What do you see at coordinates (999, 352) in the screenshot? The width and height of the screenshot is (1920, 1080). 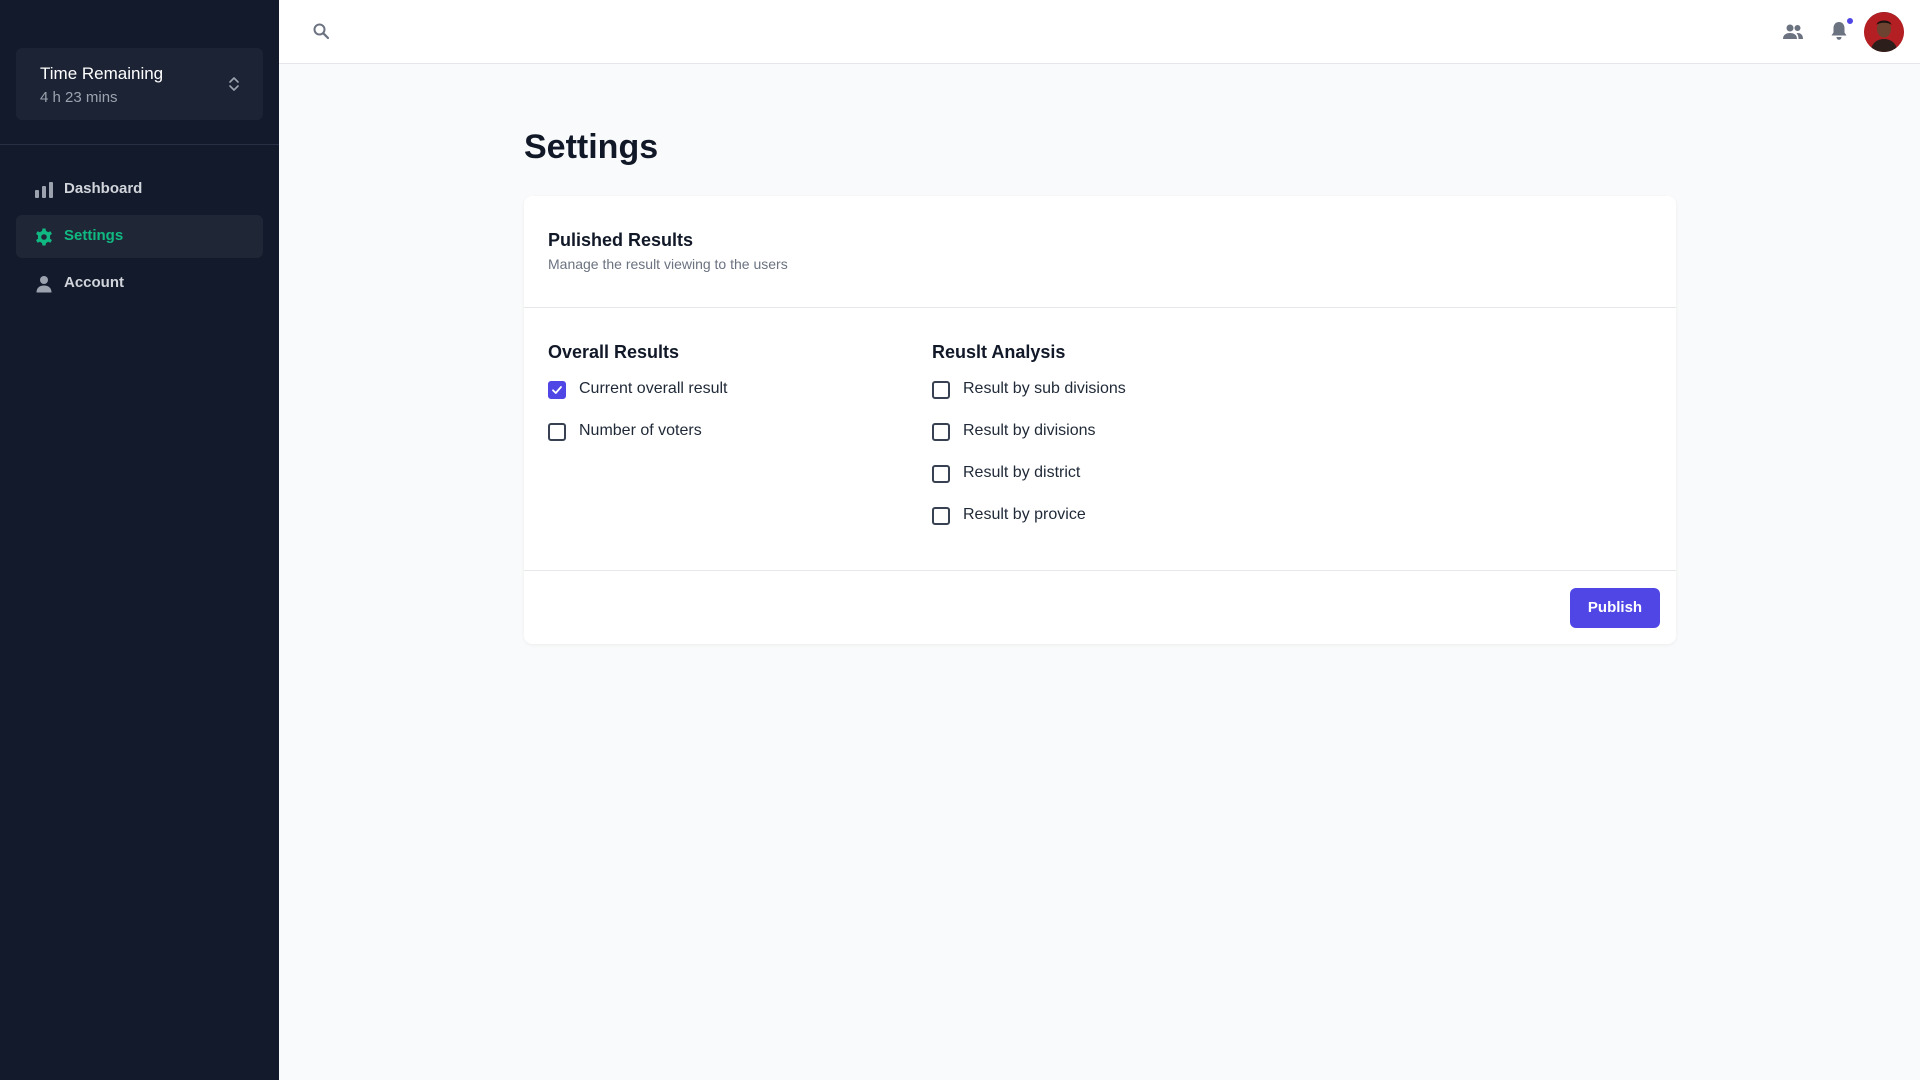 I see `result-analysis-heading: Reuslt Analysis` at bounding box center [999, 352].